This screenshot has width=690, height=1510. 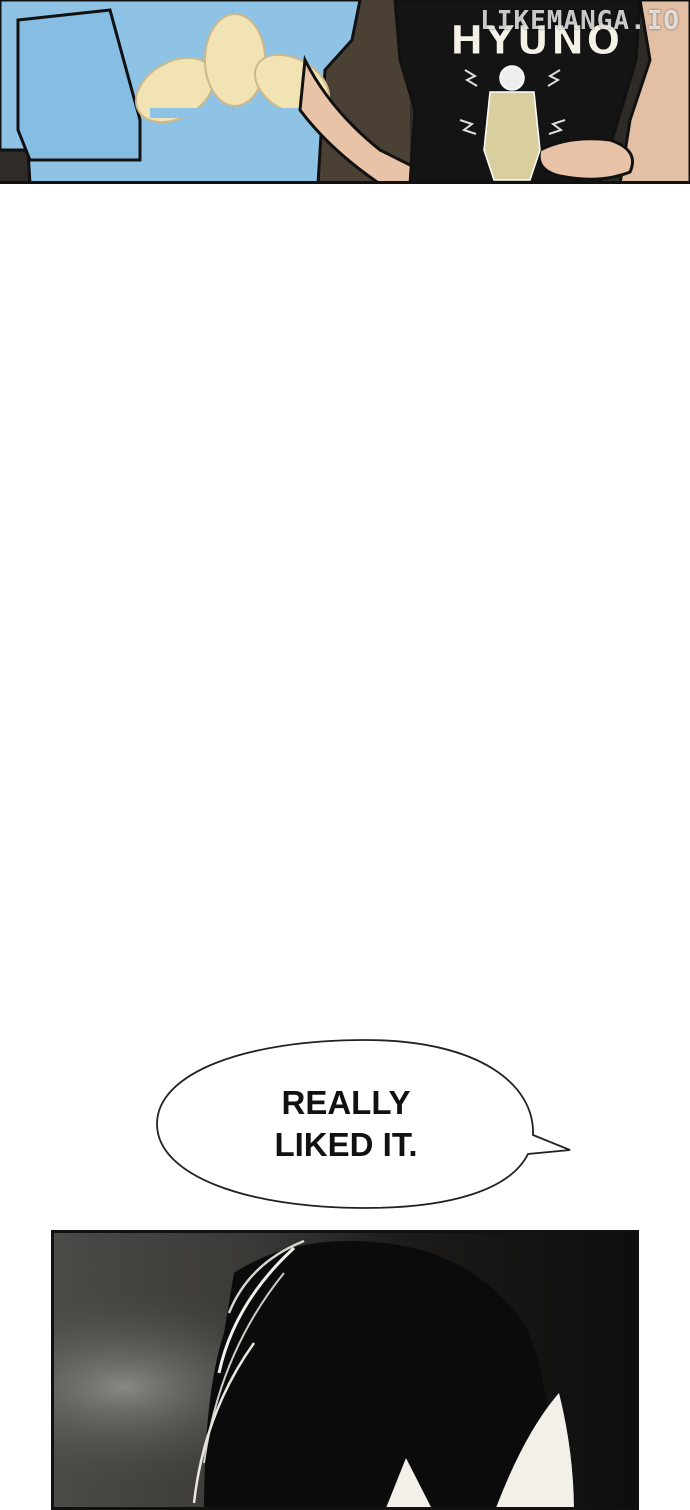 What do you see at coordinates (580, 21) in the screenshot?
I see `watermark: LIKEMANGA.IO` at bounding box center [580, 21].